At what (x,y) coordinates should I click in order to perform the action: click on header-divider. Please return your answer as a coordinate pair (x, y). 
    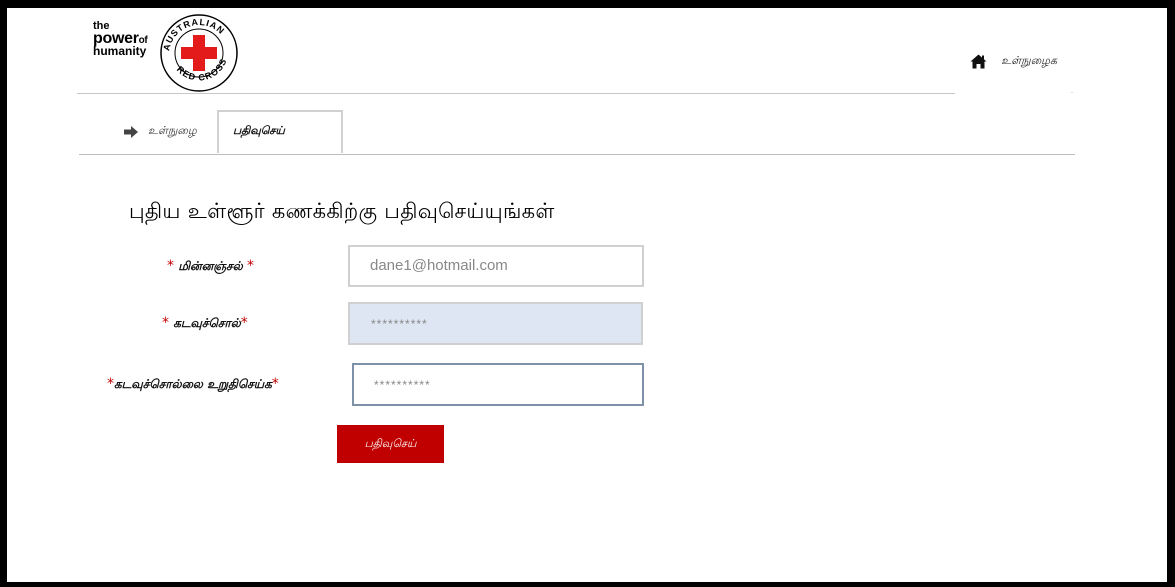
    Looking at the image, I should click on (516, 93).